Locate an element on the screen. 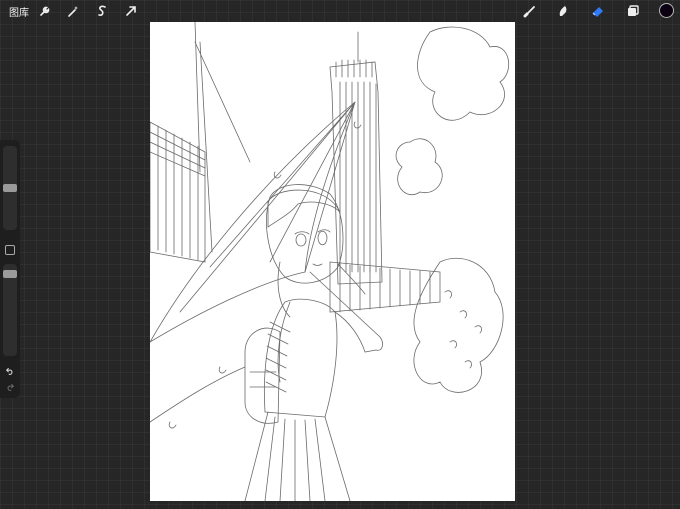 Image resolution: width=680 pixels, height=509 pixels. left-sidebar is located at coordinates (10, 269).